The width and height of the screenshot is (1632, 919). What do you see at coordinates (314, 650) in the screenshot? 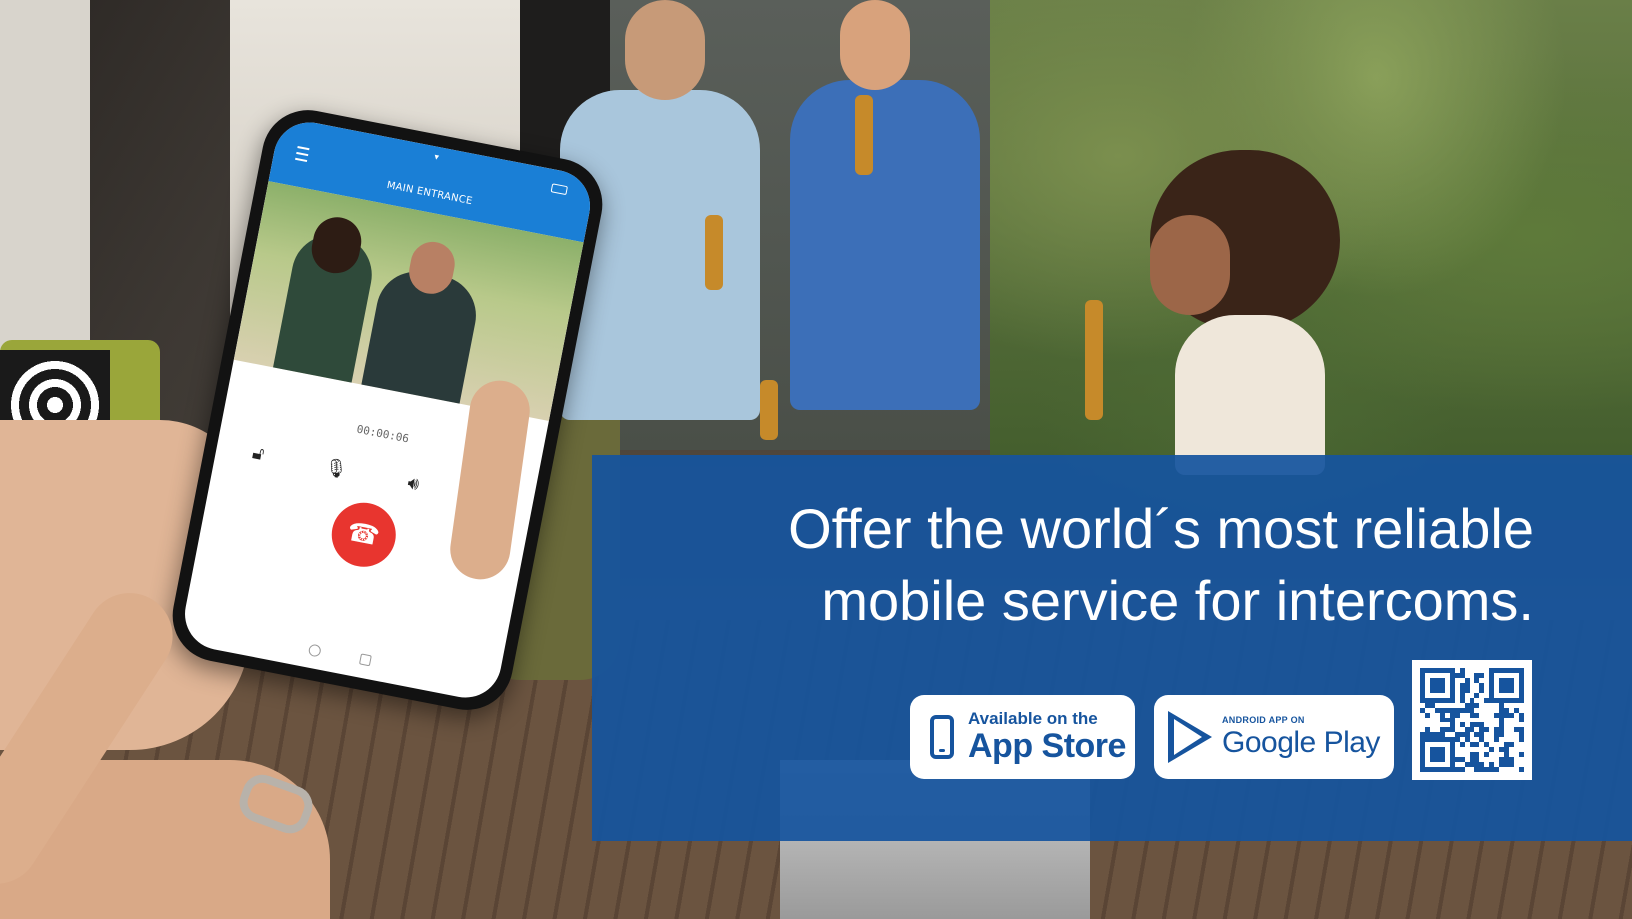
I see `home-nav-icon` at bounding box center [314, 650].